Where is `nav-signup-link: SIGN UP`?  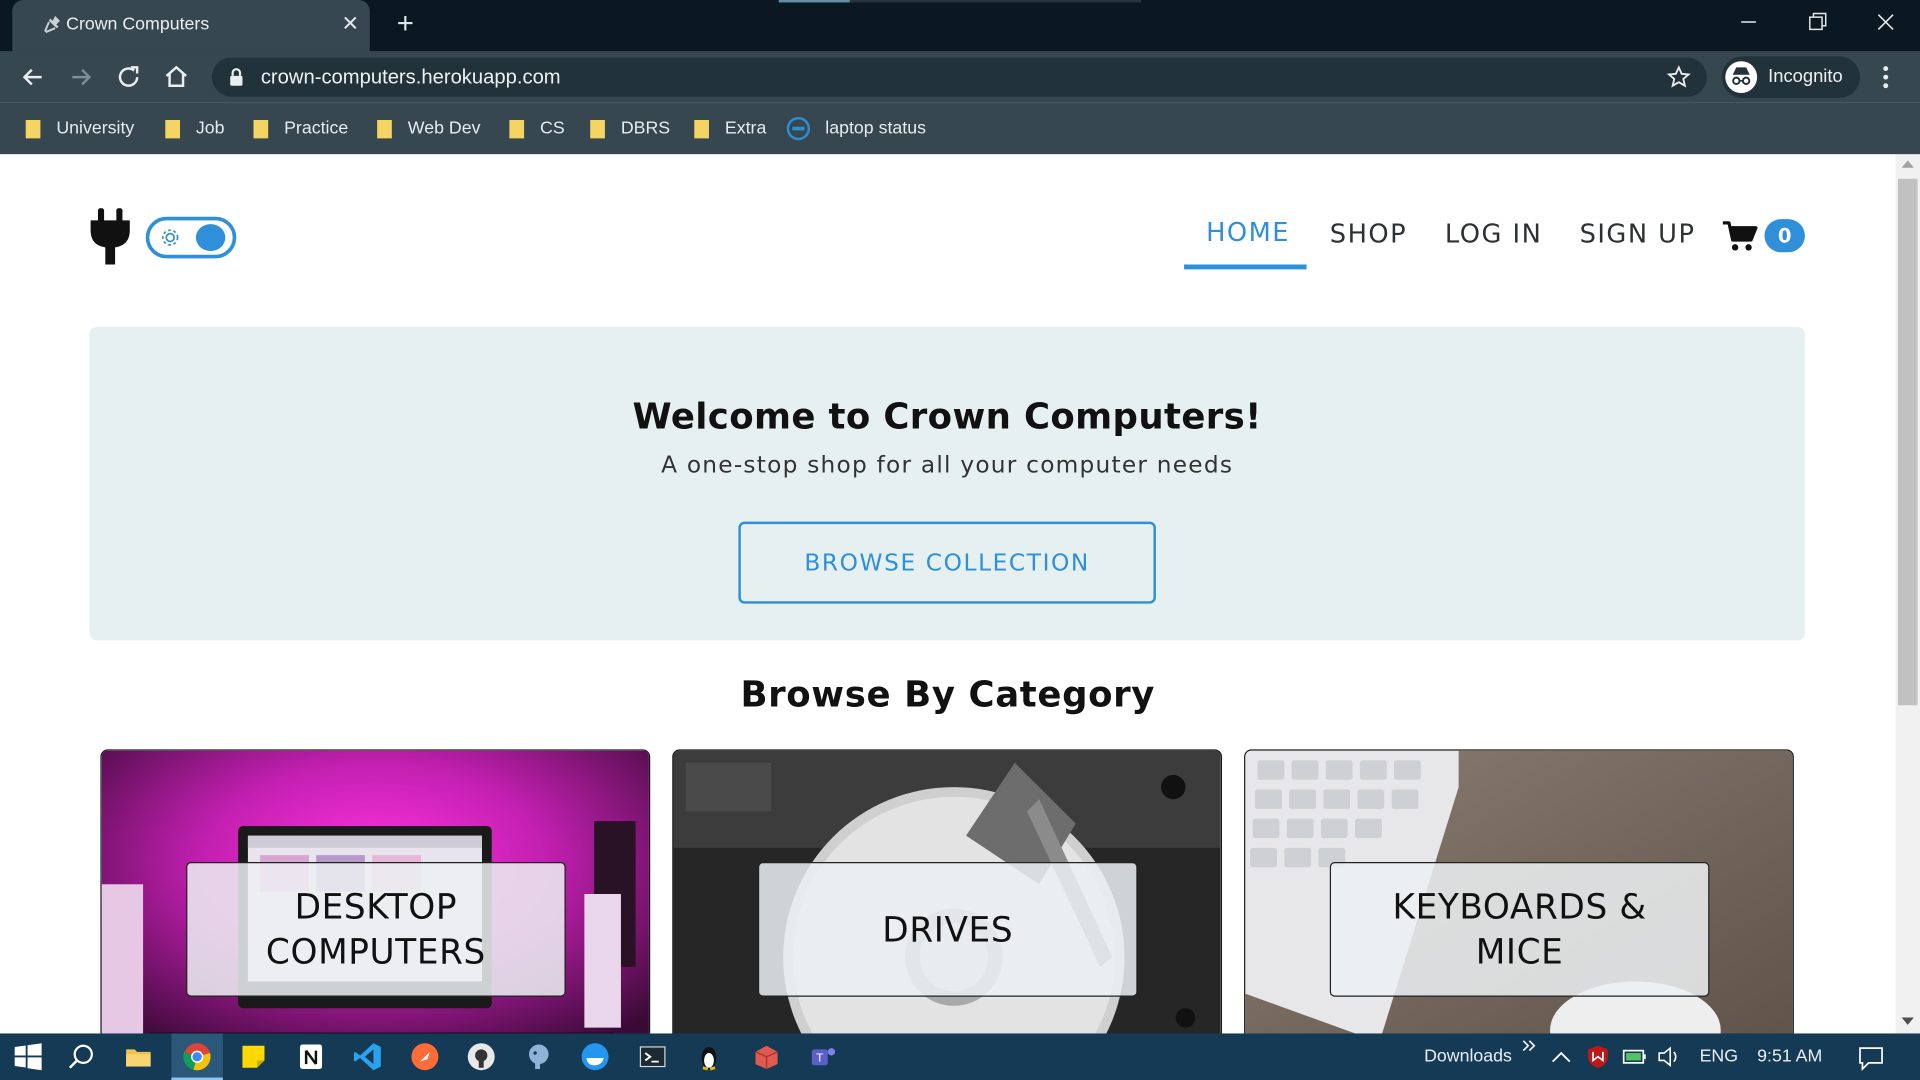 nav-signup-link: SIGN UP is located at coordinates (1638, 233).